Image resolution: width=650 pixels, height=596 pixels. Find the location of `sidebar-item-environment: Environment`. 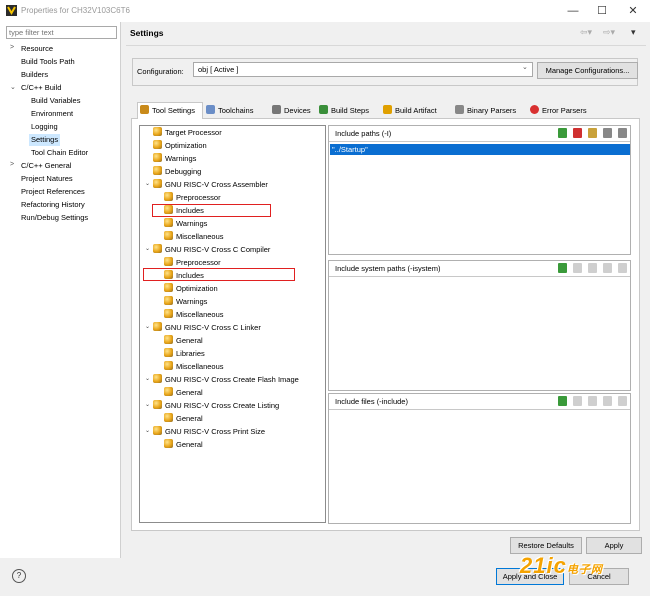

sidebar-item-environment: Environment is located at coordinates (52, 114).